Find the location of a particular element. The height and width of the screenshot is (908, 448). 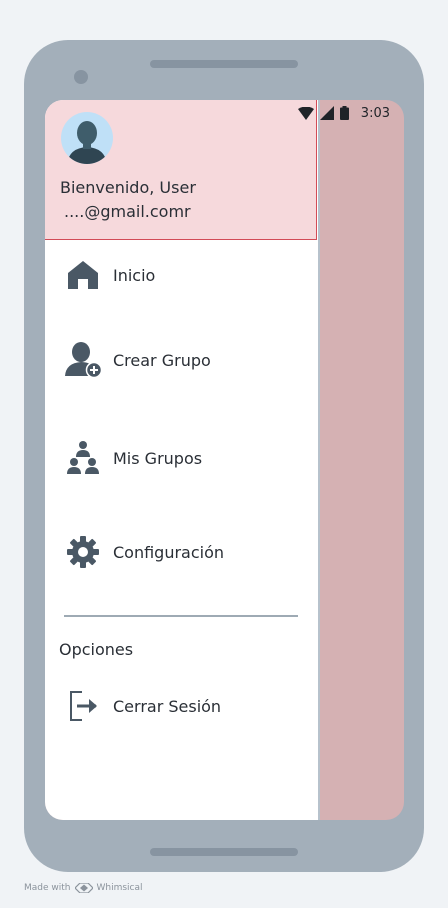

menu-item-label: Mis Grupos is located at coordinates (158, 458).